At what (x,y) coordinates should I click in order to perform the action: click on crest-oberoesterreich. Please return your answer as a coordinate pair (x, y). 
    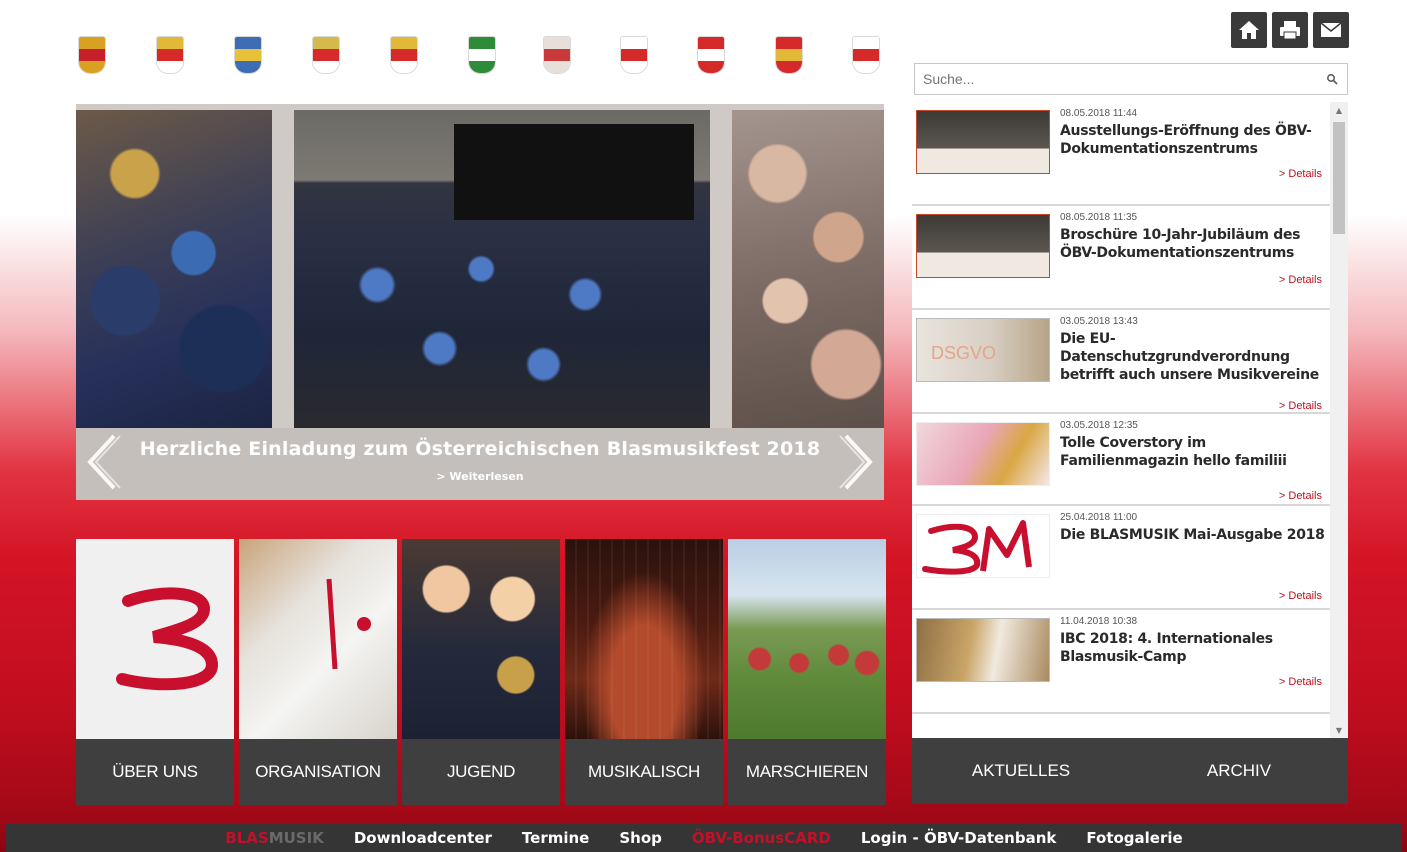
    Looking at the image, I should click on (326, 55).